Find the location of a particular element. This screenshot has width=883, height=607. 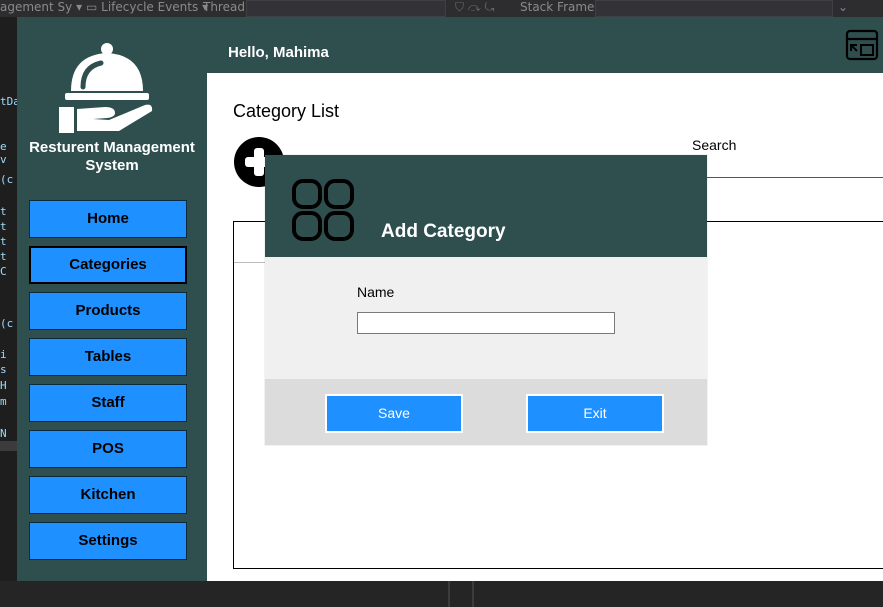

gutter-fragment: e v is located at coordinates (3, 153).